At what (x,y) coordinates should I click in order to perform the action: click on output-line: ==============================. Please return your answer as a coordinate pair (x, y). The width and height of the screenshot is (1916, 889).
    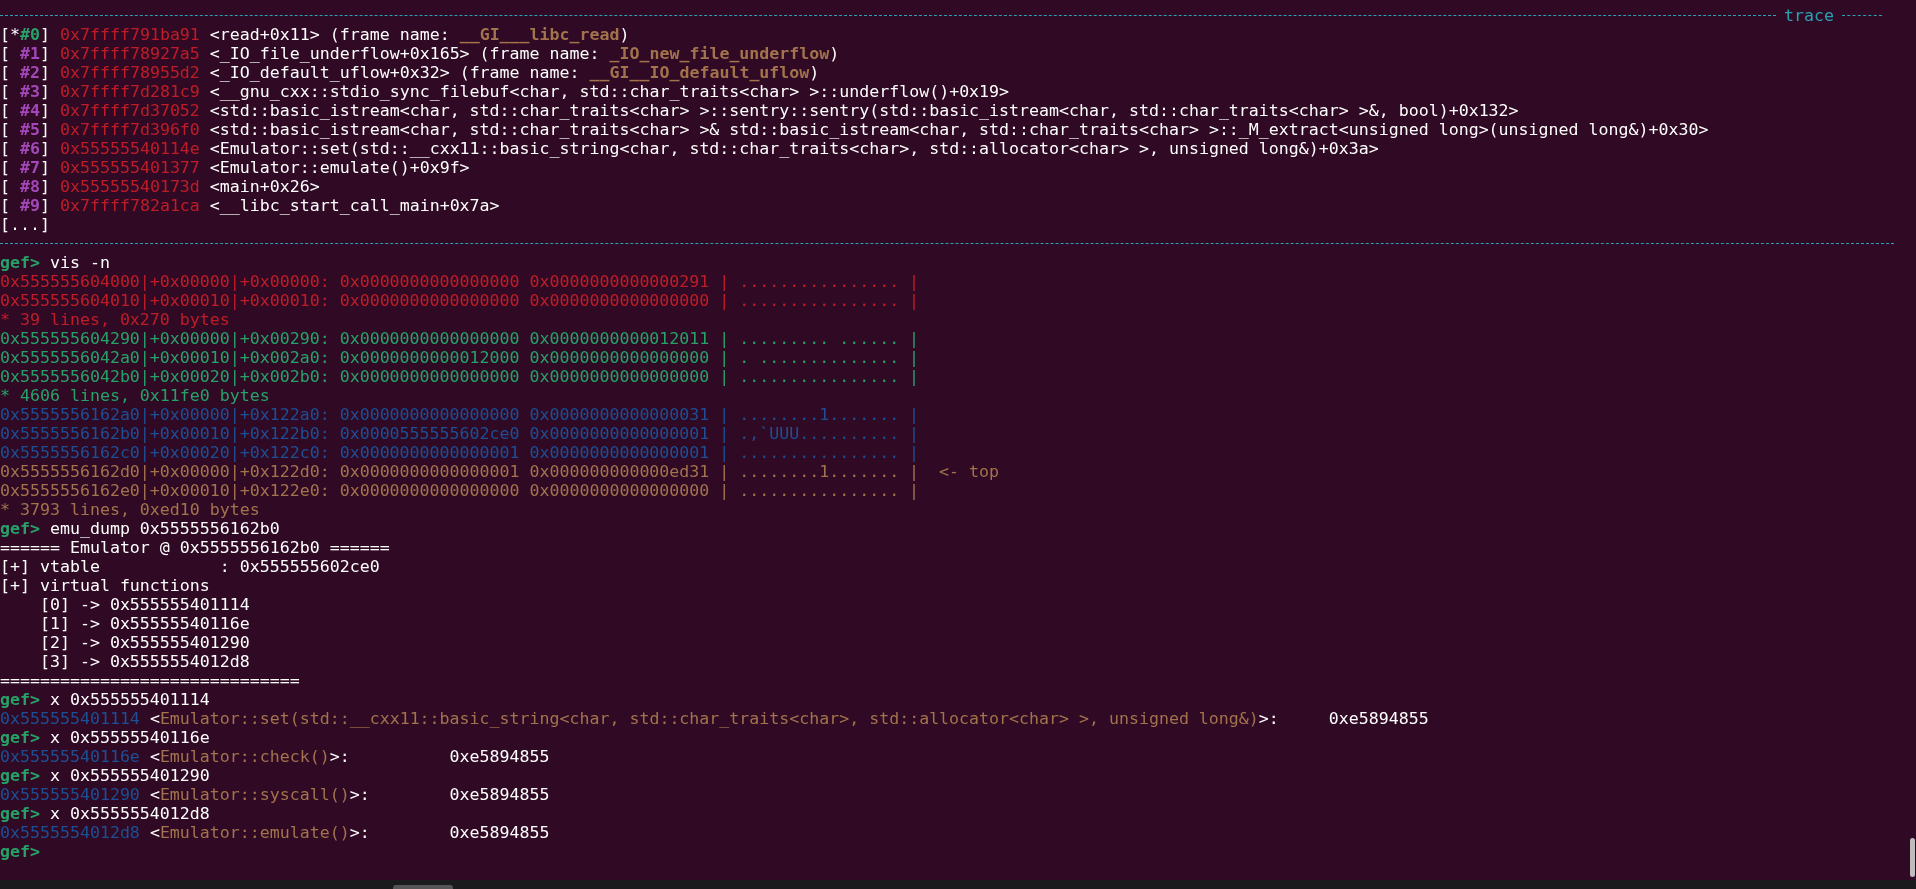
    Looking at the image, I should click on (150, 680).